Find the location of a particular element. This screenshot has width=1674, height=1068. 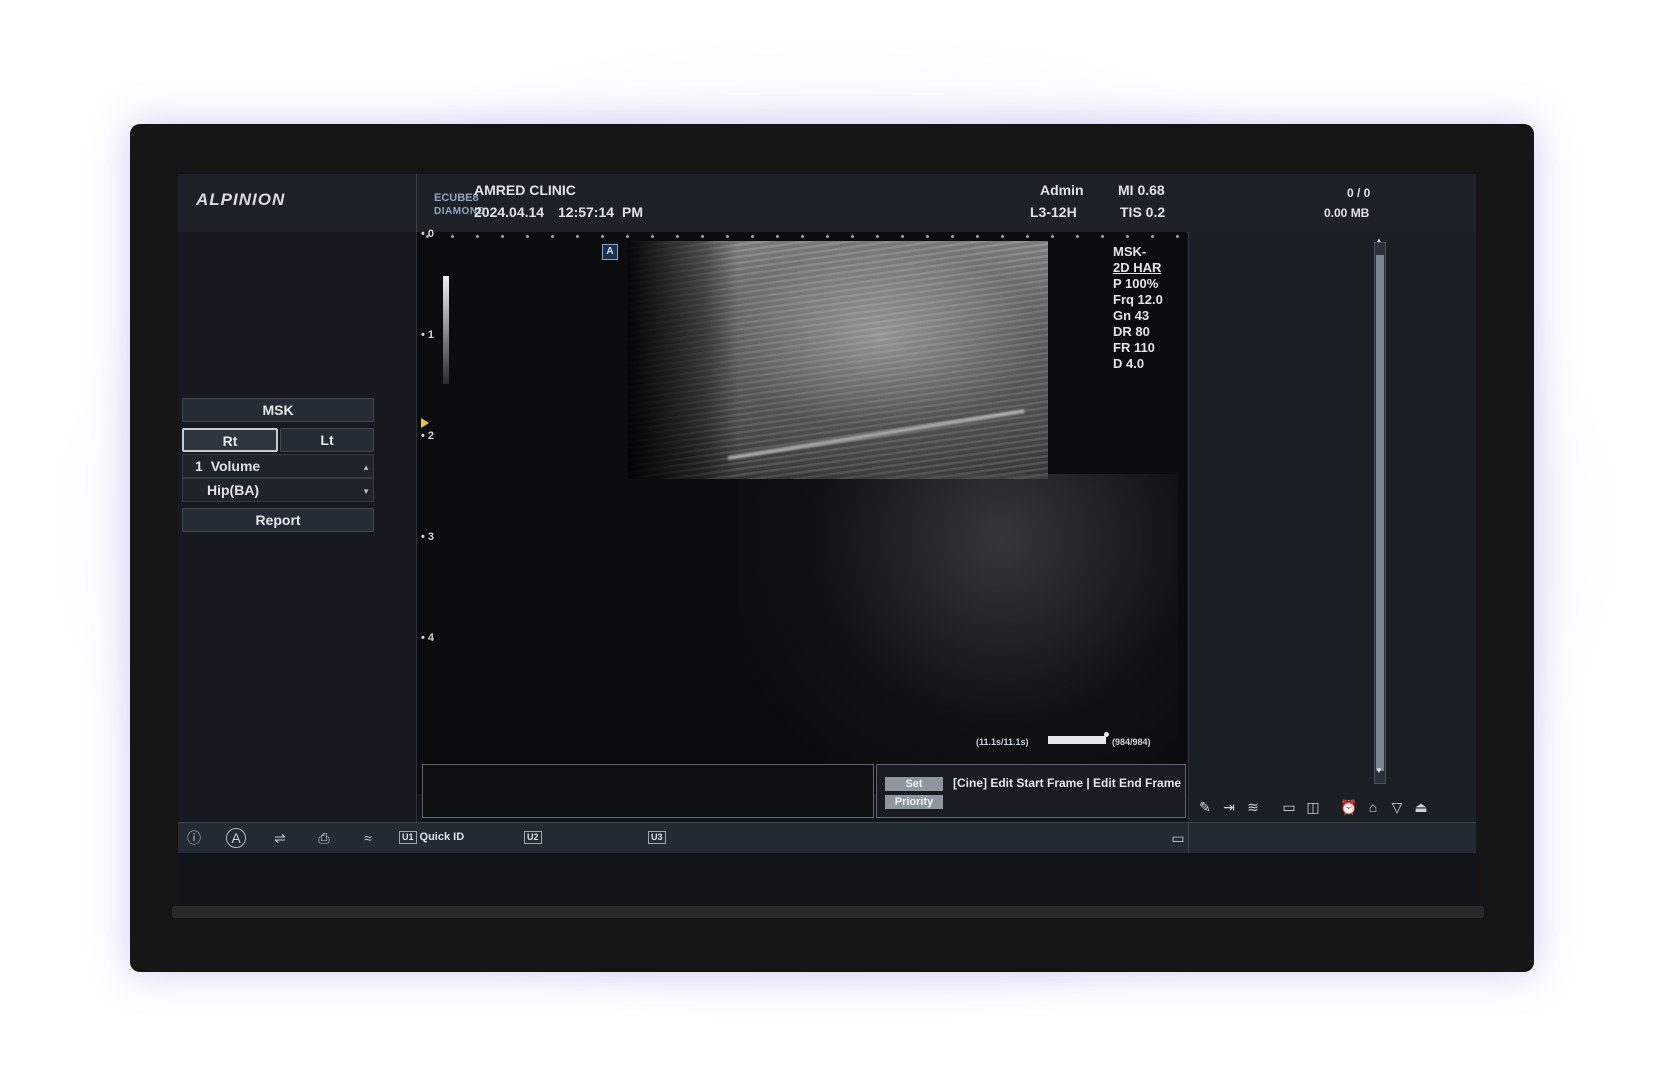

usb-icon: ⇌ is located at coordinates (280, 838).